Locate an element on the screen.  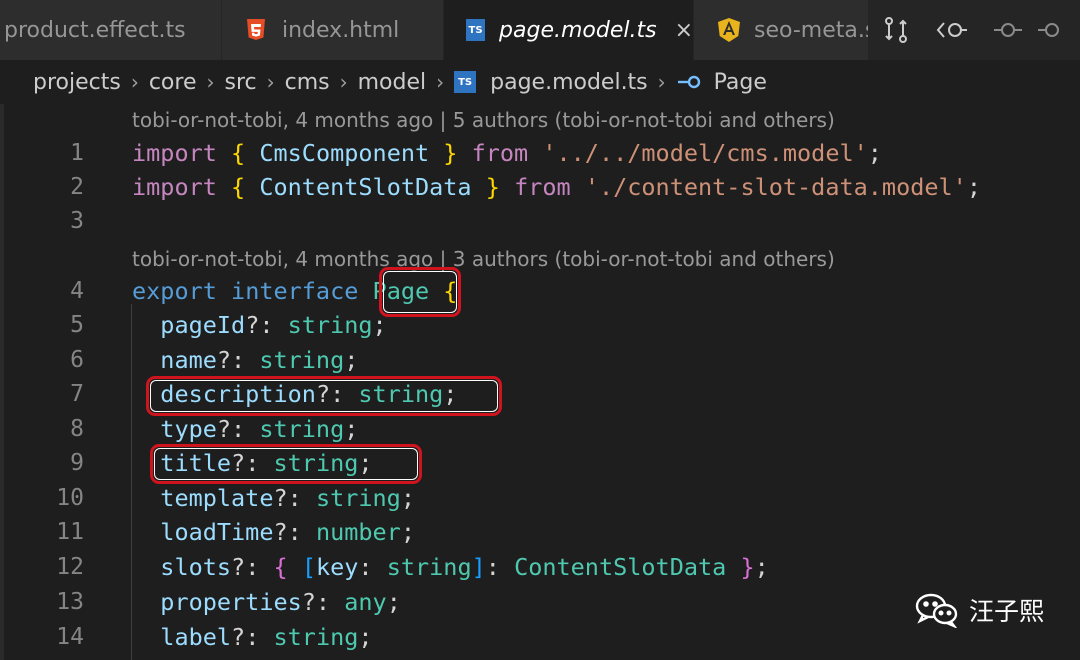
token-keyword: export is located at coordinates (174, 291).